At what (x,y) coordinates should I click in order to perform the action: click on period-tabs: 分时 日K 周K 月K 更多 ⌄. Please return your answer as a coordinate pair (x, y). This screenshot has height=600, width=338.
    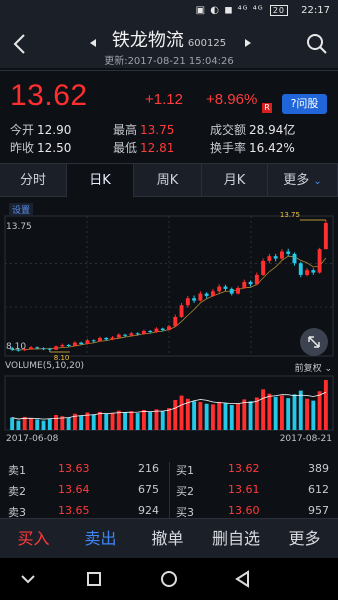
    Looking at the image, I should click on (169, 180).